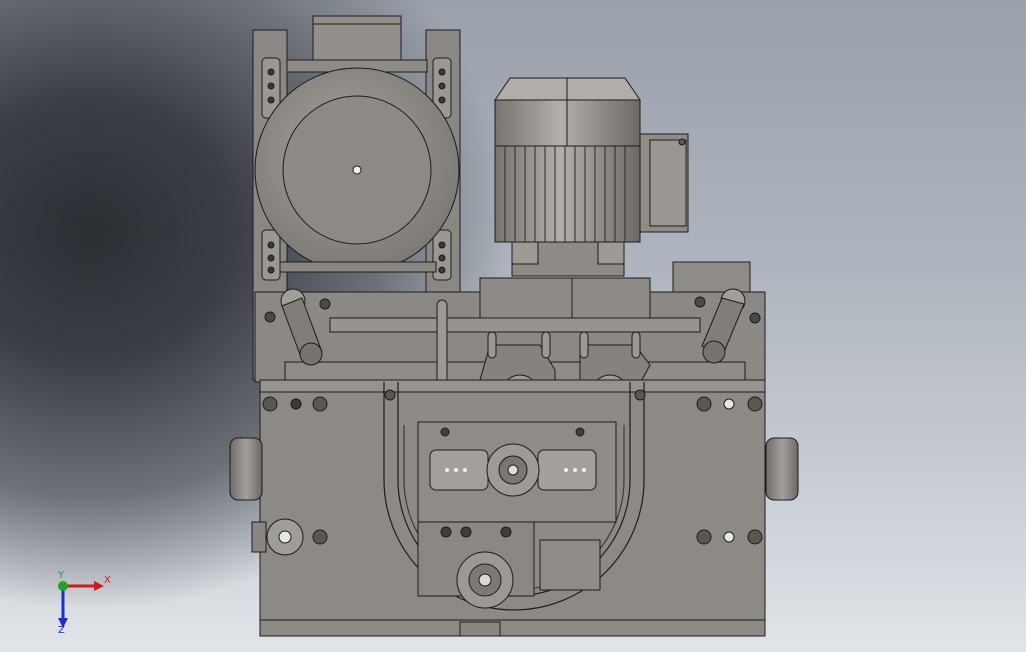 This screenshot has width=1026, height=652. I want to click on left-hub, so click(285, 537).